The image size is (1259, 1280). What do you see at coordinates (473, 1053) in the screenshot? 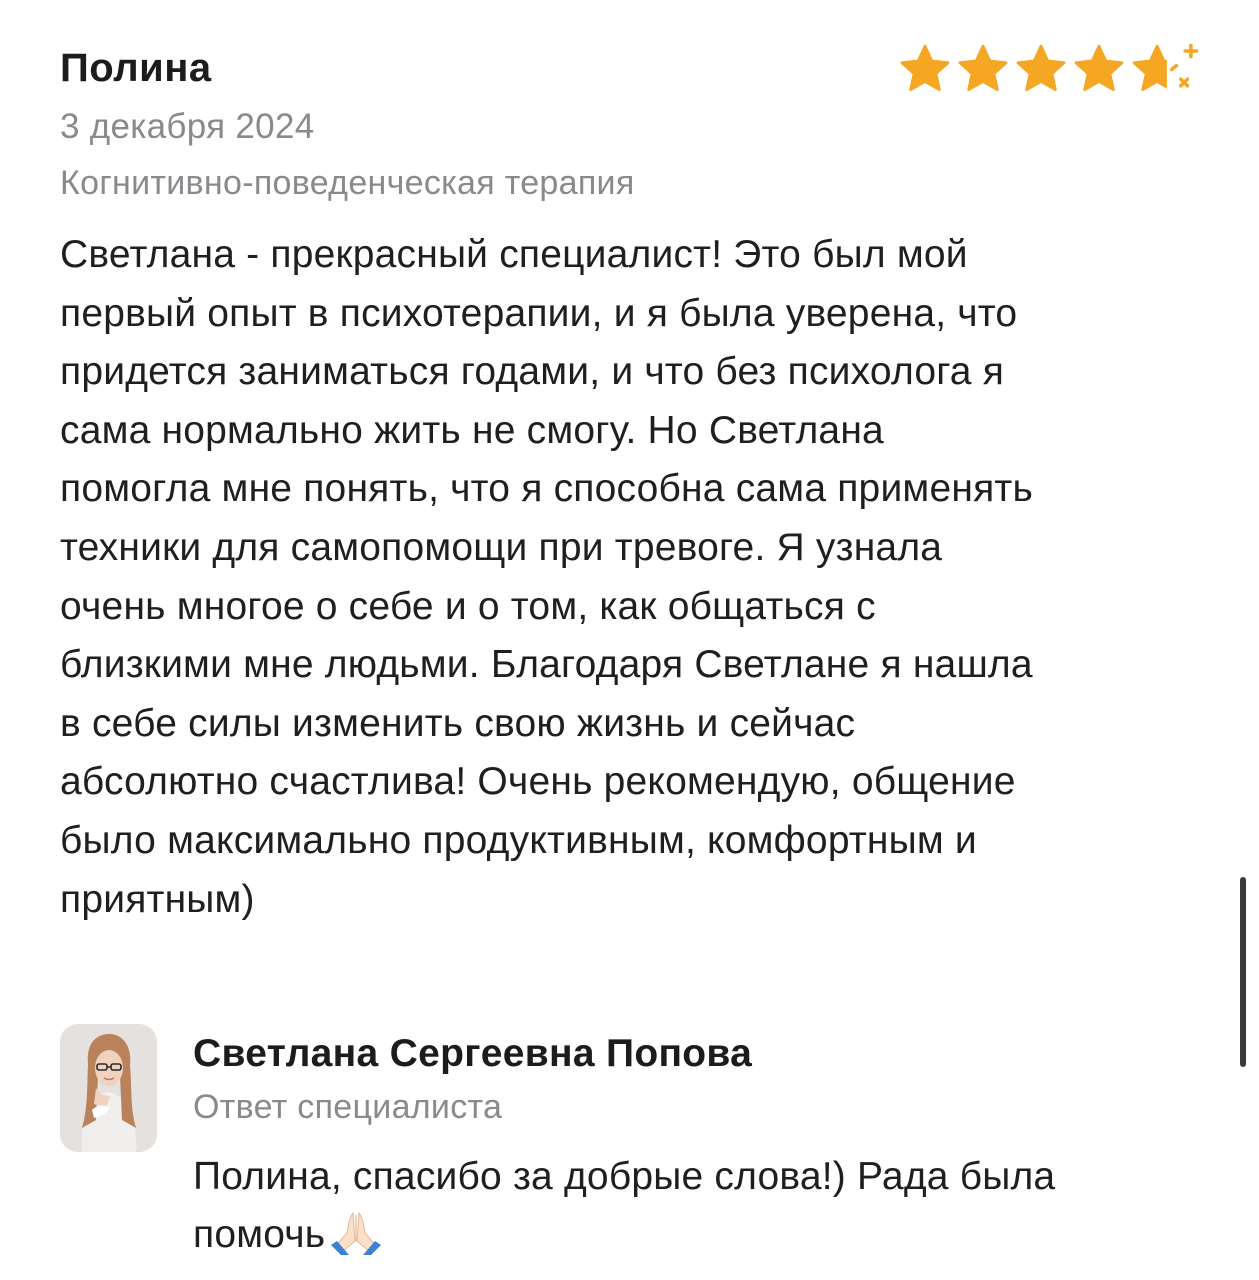
I see `specialist-name: Светлана Сергеевна Попова` at bounding box center [473, 1053].